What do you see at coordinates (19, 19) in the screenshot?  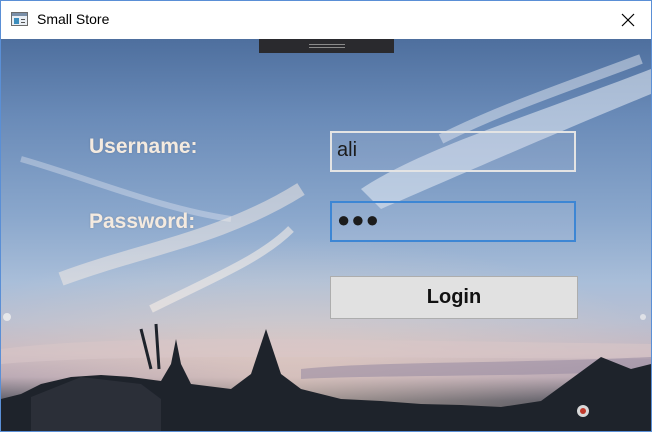 I see `app-window-icon` at bounding box center [19, 19].